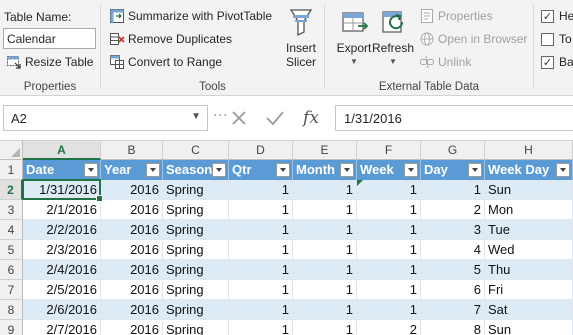  I want to click on remove-duplicates-button: Remove Duplicates, so click(170, 39).